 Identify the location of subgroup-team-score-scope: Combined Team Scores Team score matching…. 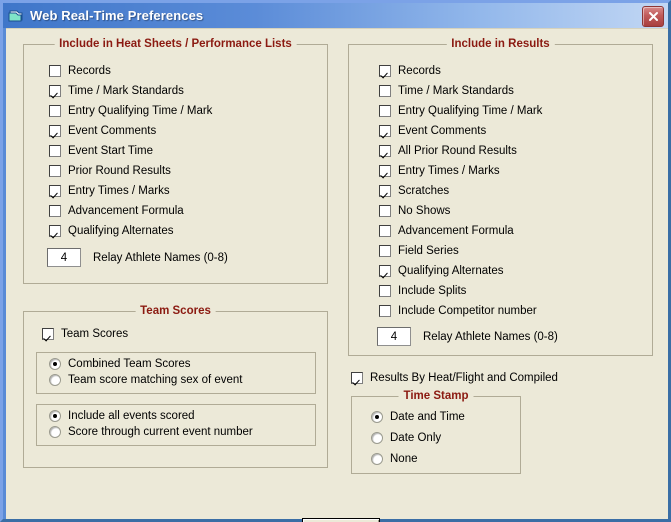
(176, 373).